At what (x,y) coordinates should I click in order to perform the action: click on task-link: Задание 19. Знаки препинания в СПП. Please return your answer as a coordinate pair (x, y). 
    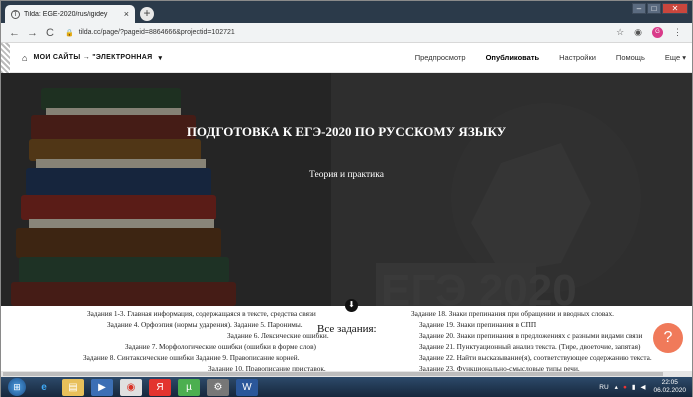
    Looking at the image, I should click on (477, 324).